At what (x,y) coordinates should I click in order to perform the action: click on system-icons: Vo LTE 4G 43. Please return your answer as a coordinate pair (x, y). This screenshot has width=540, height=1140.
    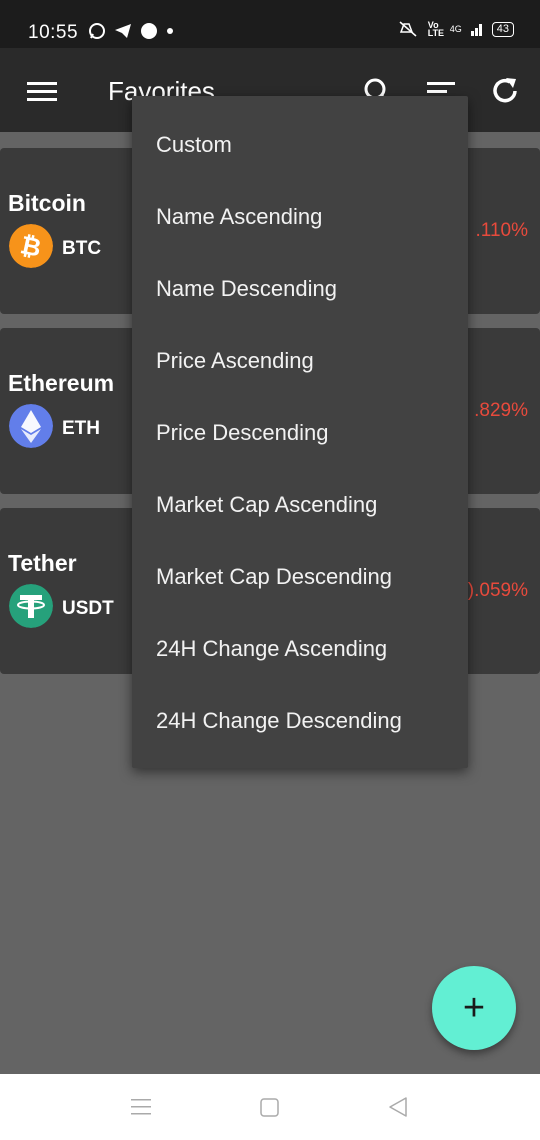
    Looking at the image, I should click on (456, 29).